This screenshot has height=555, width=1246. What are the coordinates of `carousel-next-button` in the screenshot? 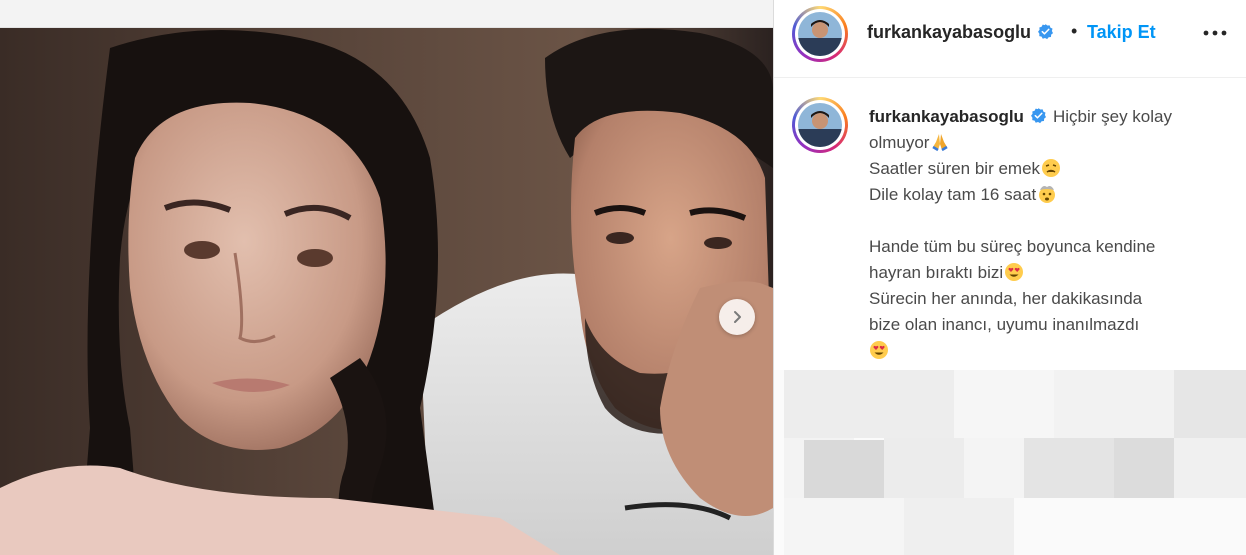 It's located at (737, 317).